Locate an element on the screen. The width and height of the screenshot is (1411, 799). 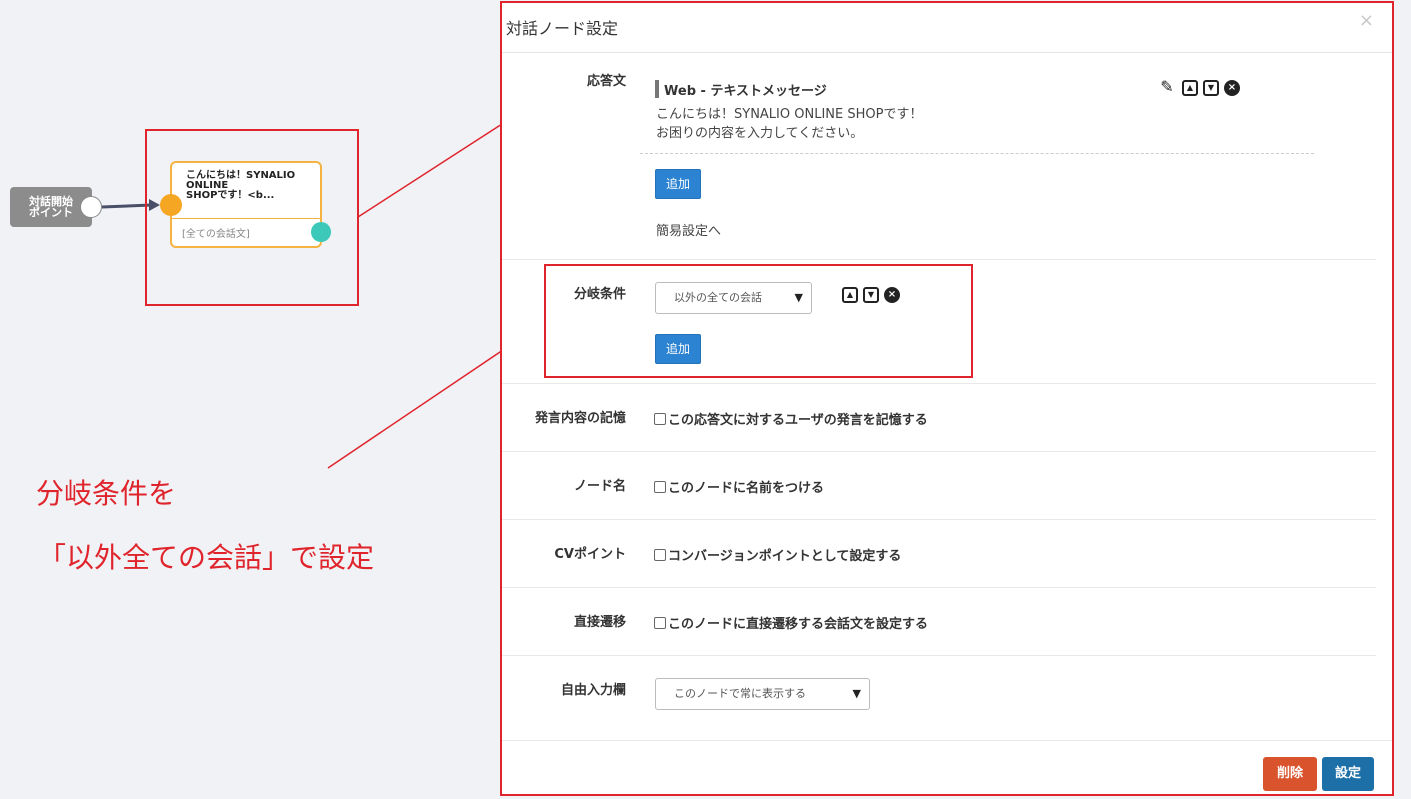
annotation-line-2: 「以外全ての会話」で設定 is located at coordinates (206, 557).